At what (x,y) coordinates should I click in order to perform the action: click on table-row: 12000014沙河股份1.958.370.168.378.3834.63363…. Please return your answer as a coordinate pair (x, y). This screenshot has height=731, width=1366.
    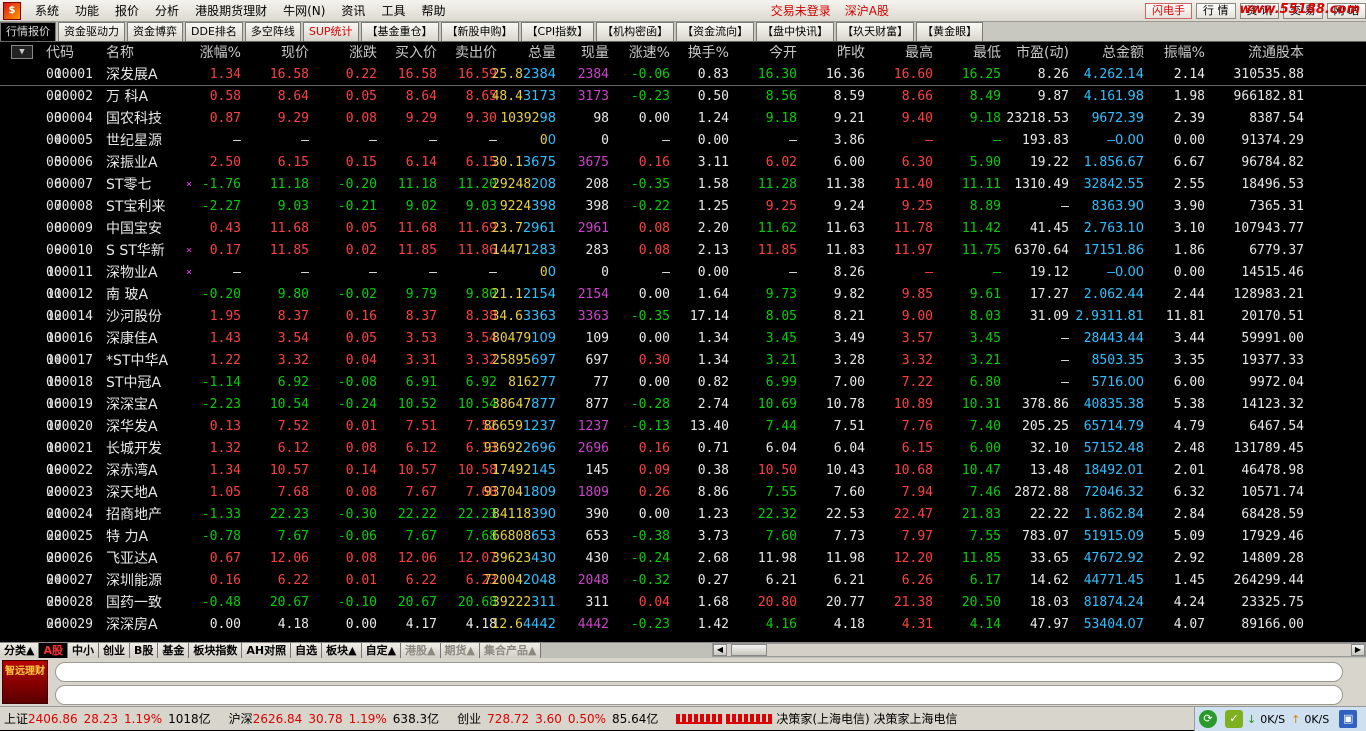
    Looking at the image, I should click on (683, 317).